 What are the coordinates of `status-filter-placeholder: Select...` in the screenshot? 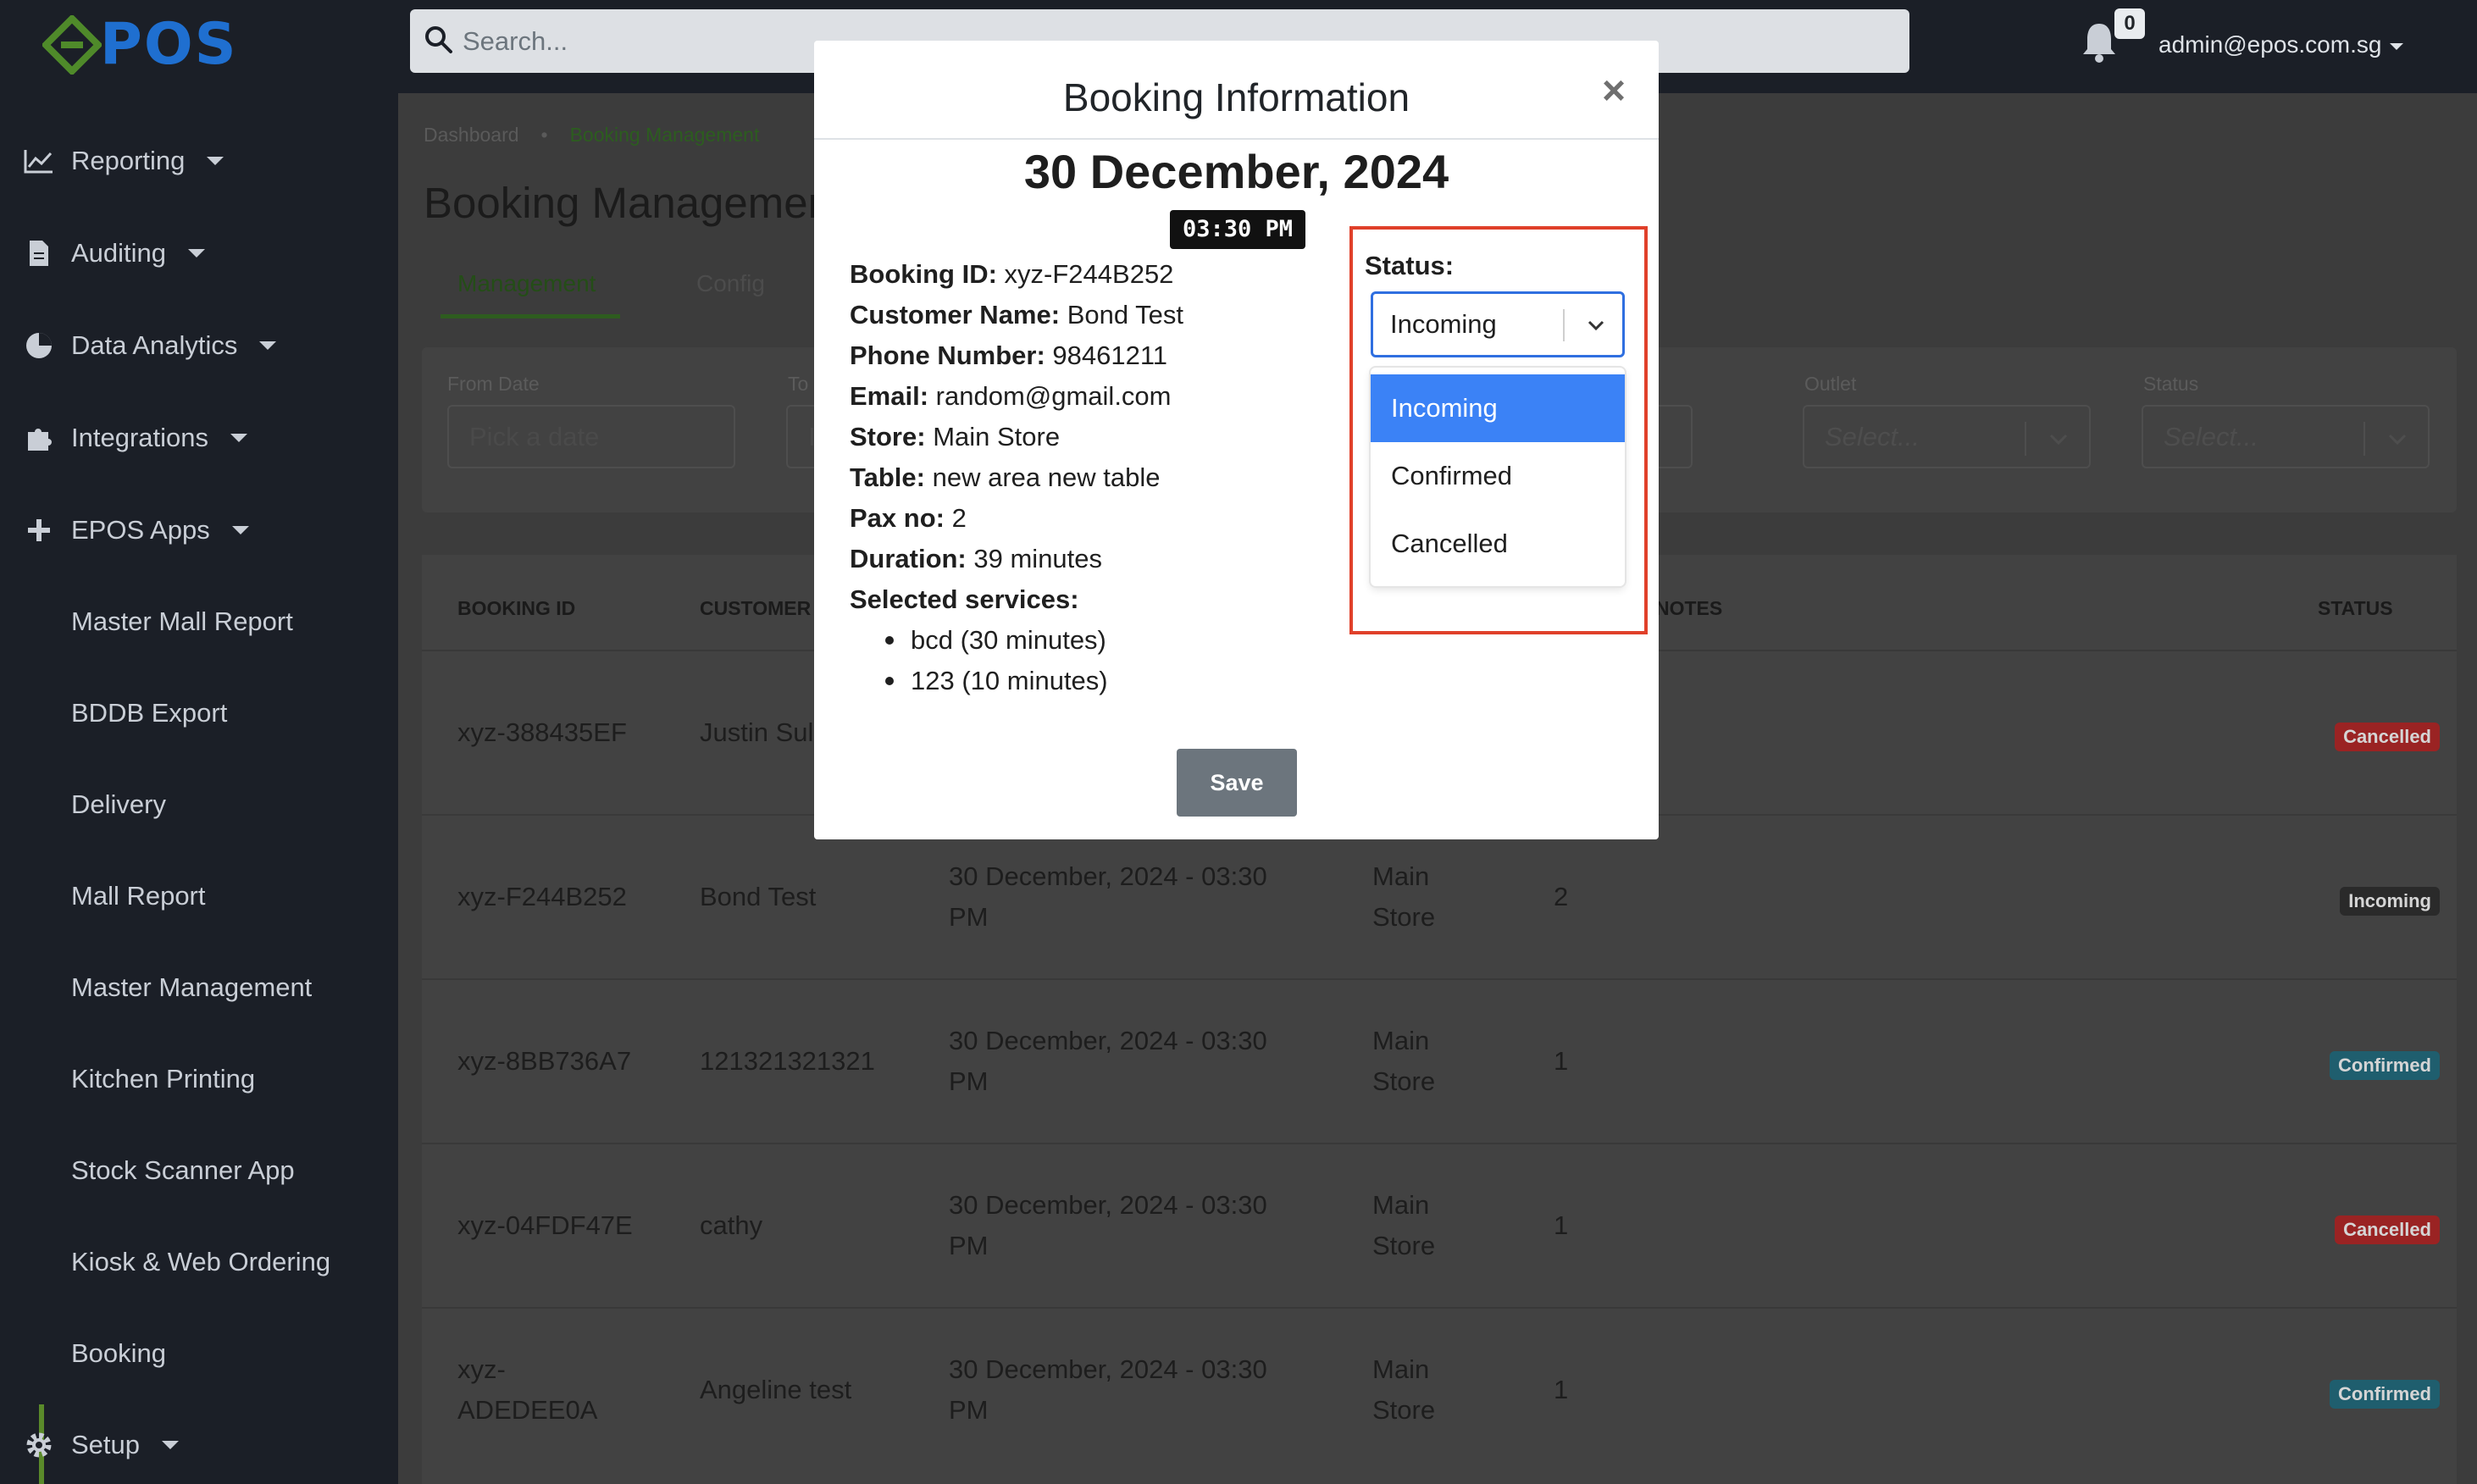 It's located at (2211, 436).